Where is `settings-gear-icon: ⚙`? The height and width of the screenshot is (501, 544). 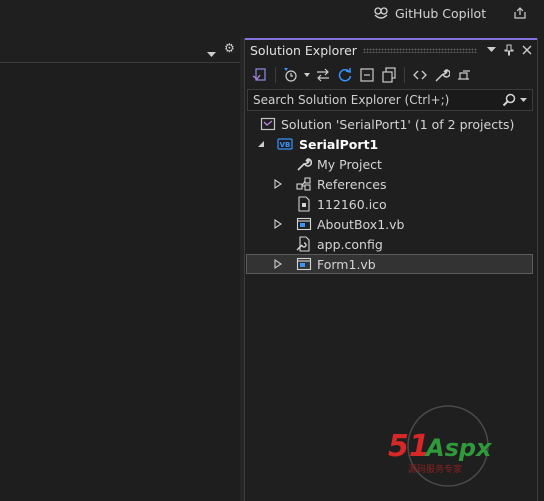 settings-gear-icon: ⚙ is located at coordinates (229, 48).